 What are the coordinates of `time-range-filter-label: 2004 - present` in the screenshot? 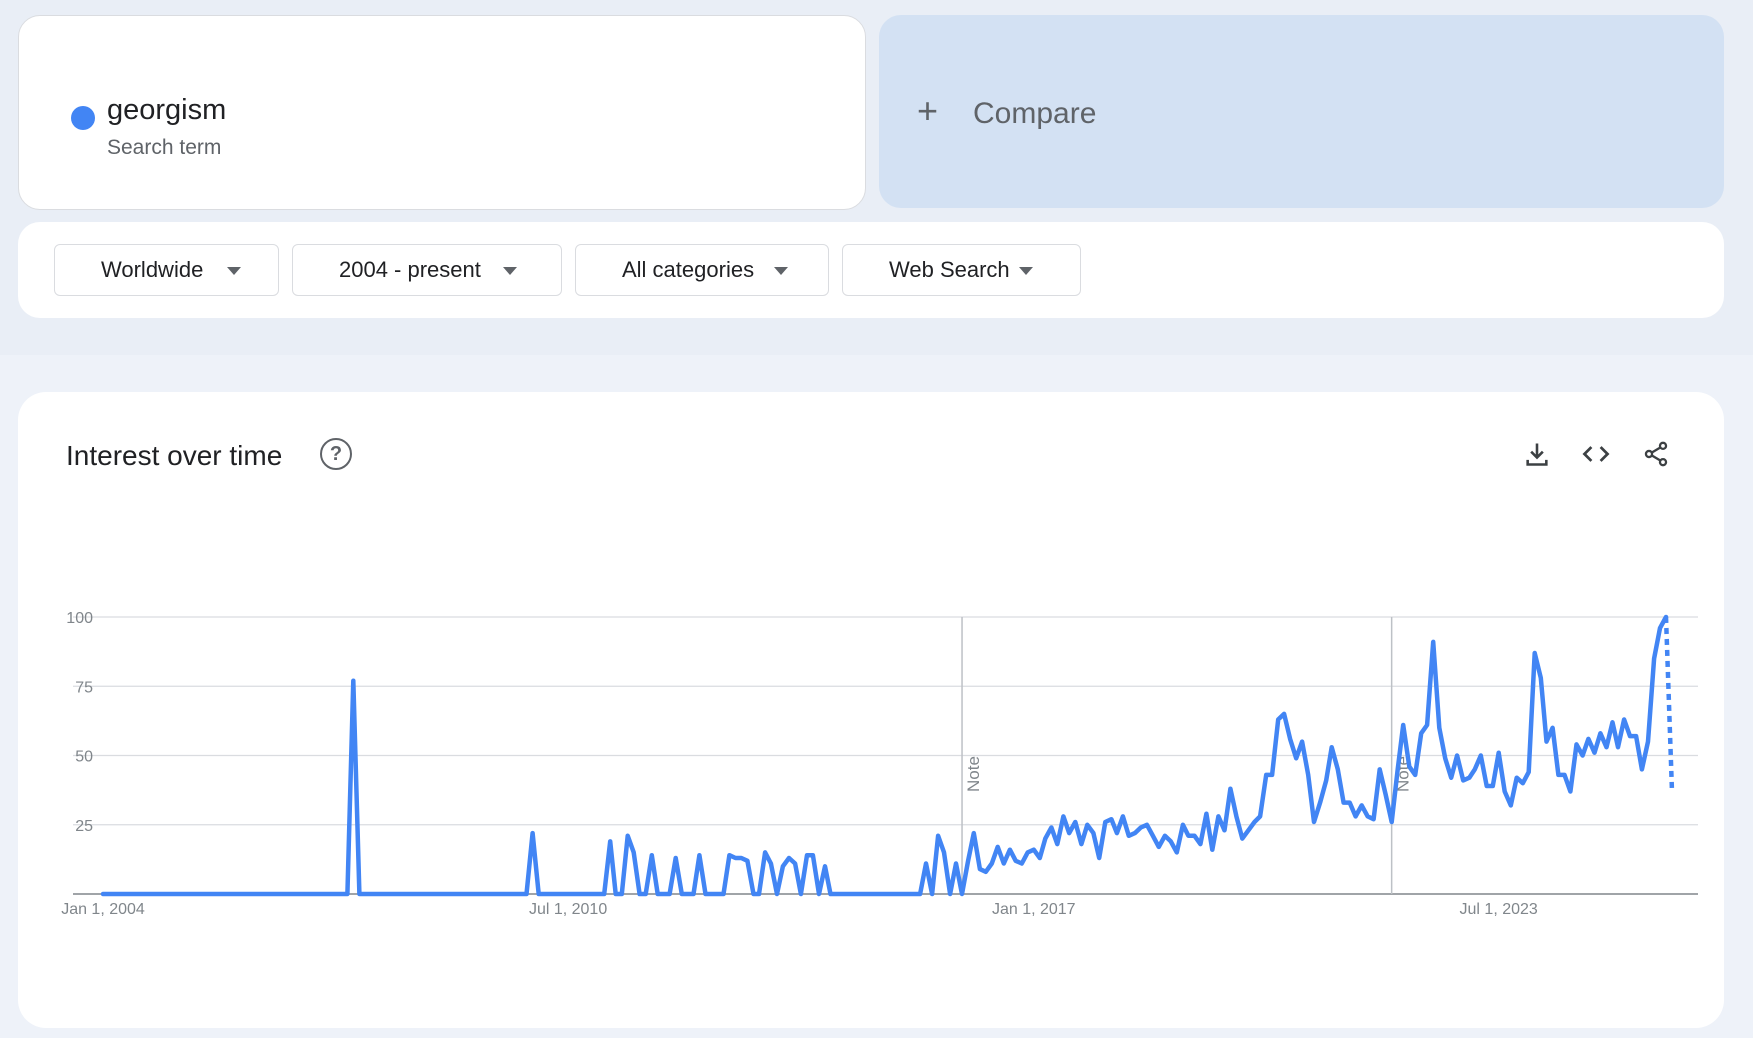 It's located at (410, 269).